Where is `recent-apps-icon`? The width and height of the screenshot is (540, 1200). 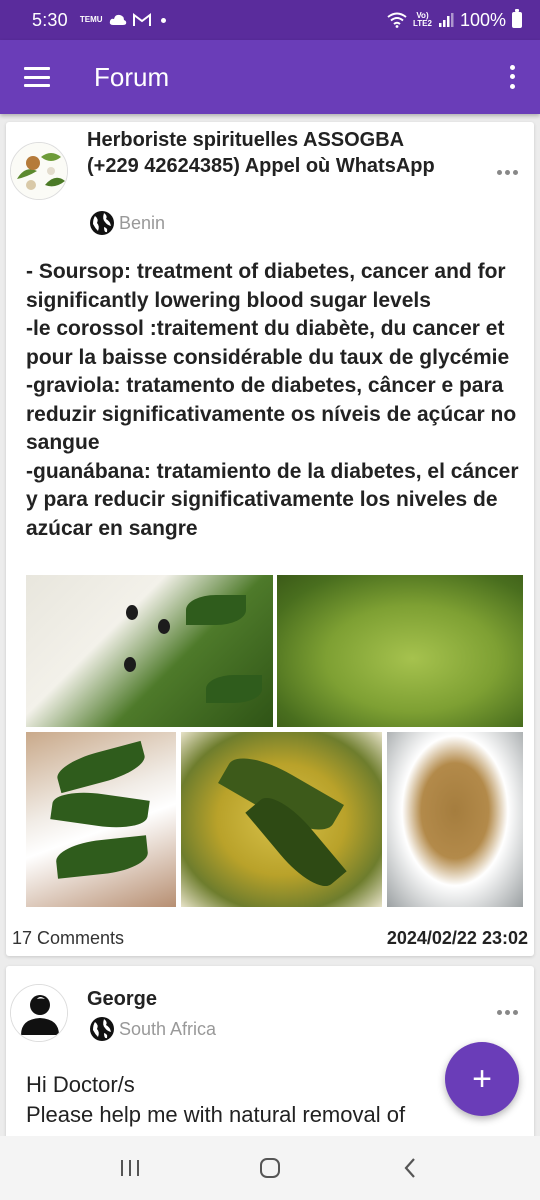 recent-apps-icon is located at coordinates (130, 1168).